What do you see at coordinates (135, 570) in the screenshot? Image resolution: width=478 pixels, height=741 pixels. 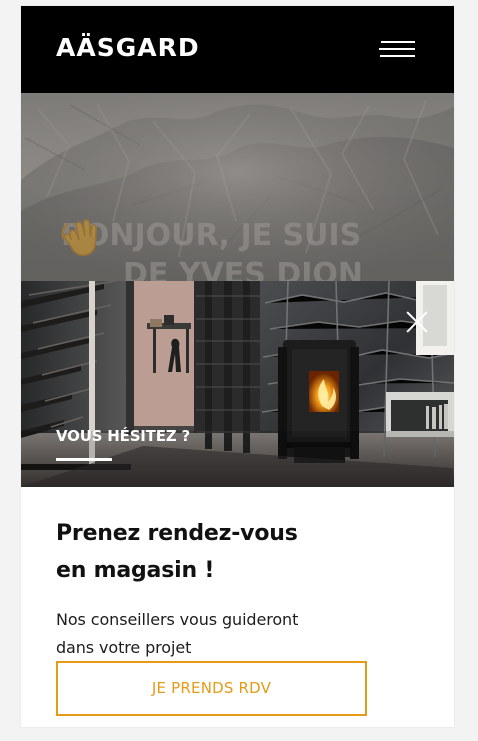 I see `popup-heading-line-2: en magasin !` at bounding box center [135, 570].